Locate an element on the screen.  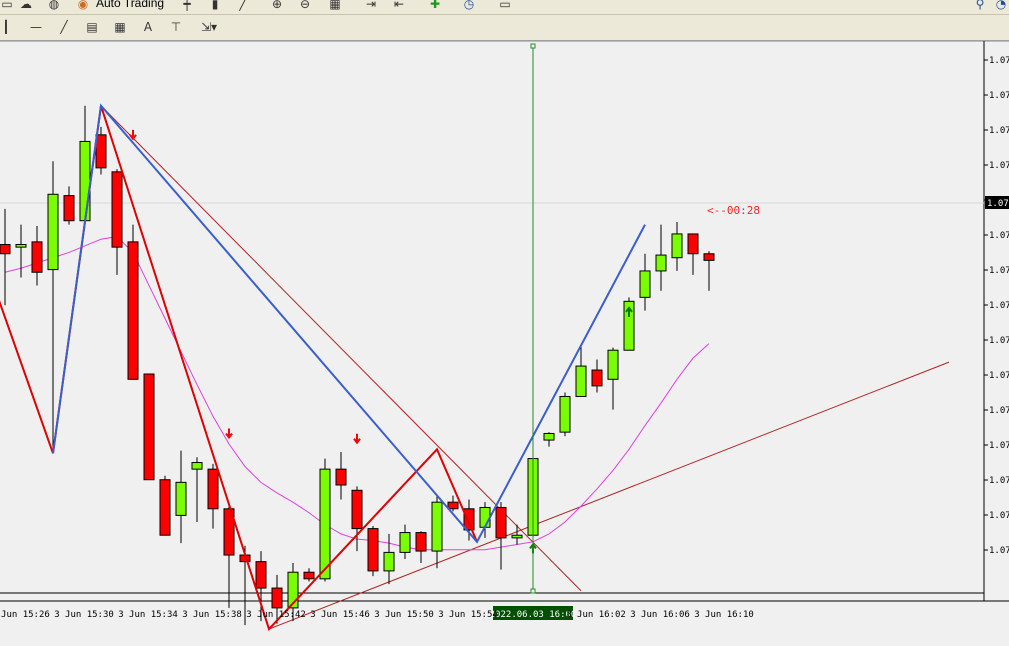
toolbar-icon-1: ▭ is located at coordinates (7, 5).